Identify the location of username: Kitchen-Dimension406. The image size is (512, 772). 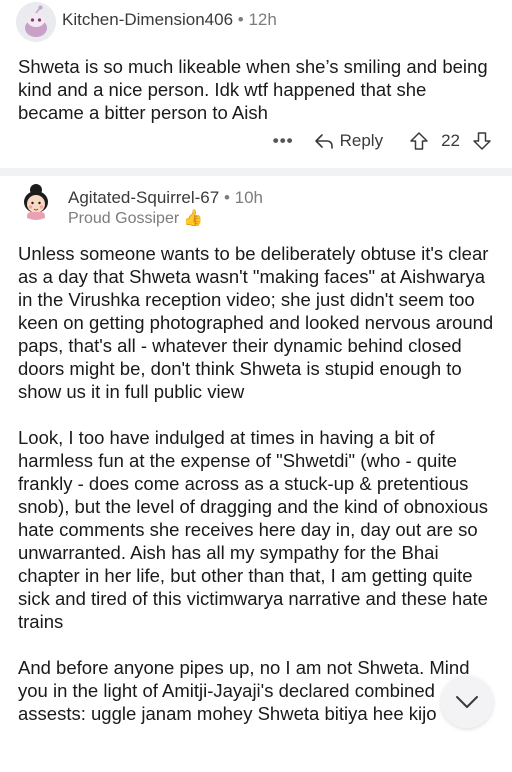
(147, 19).